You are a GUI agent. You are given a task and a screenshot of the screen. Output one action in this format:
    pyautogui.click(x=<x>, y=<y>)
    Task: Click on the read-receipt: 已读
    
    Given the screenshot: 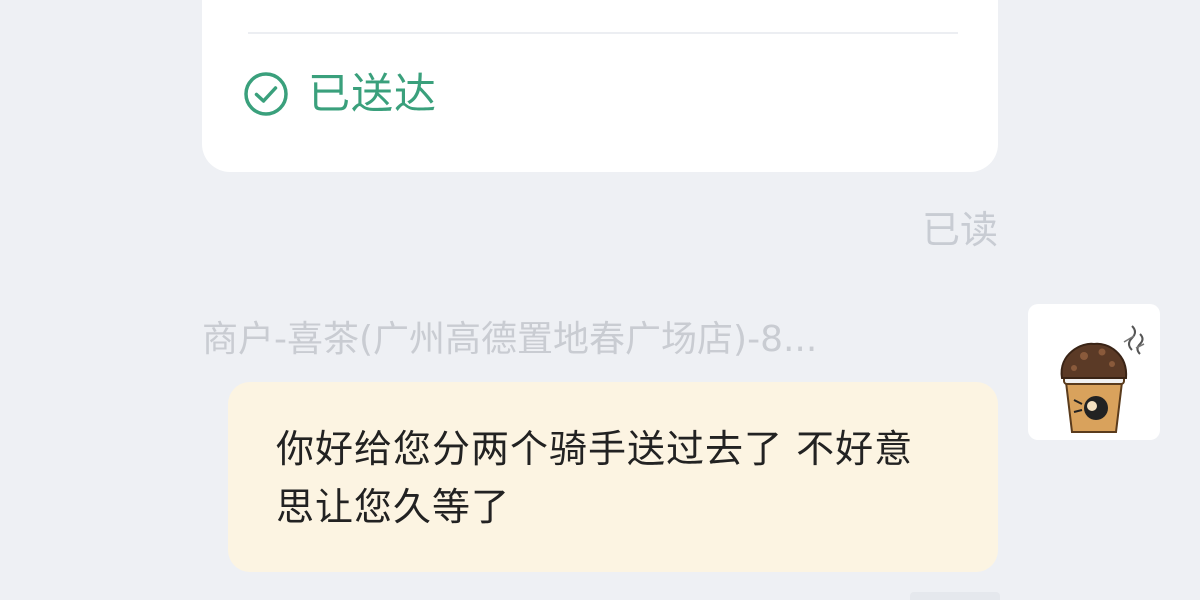 What is the action you would take?
    pyautogui.click(x=959, y=230)
    